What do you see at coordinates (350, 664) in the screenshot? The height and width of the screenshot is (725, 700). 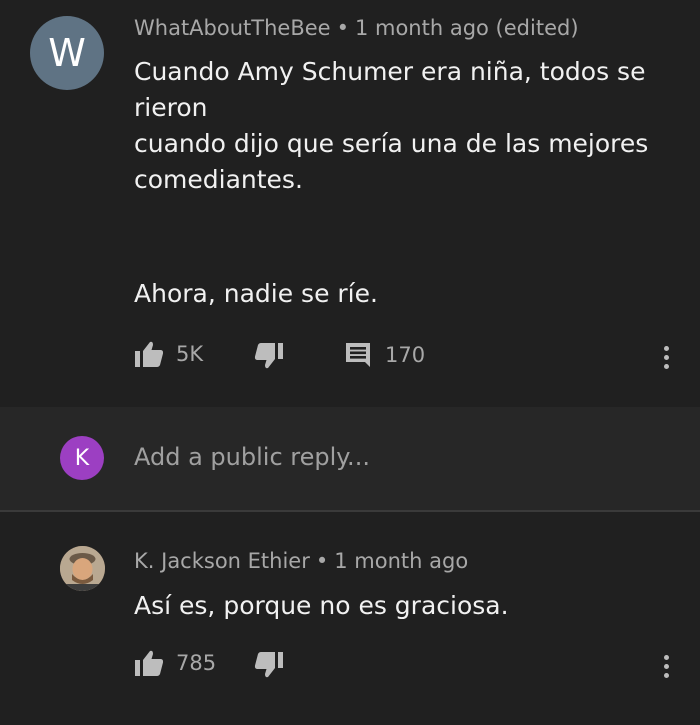 I see `comment-actions: 785` at bounding box center [350, 664].